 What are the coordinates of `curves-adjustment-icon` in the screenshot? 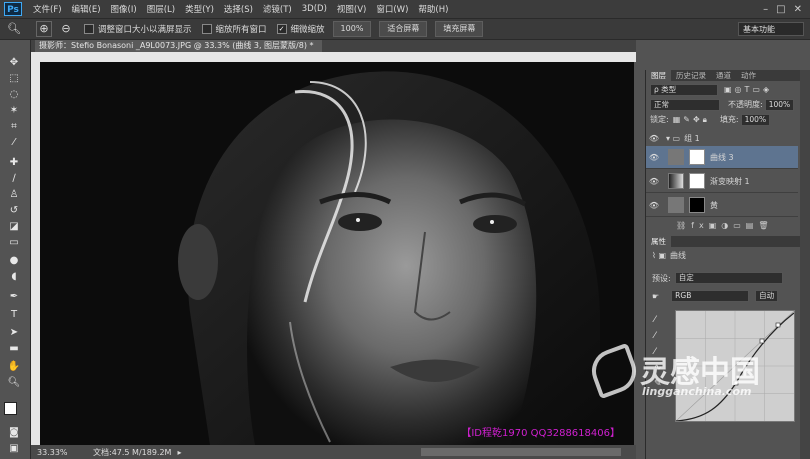 It's located at (676, 157).